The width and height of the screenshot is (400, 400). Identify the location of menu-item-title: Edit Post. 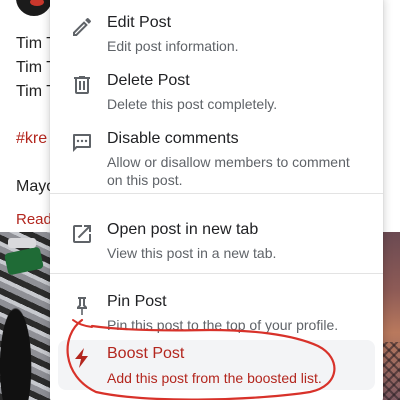
(139, 22).